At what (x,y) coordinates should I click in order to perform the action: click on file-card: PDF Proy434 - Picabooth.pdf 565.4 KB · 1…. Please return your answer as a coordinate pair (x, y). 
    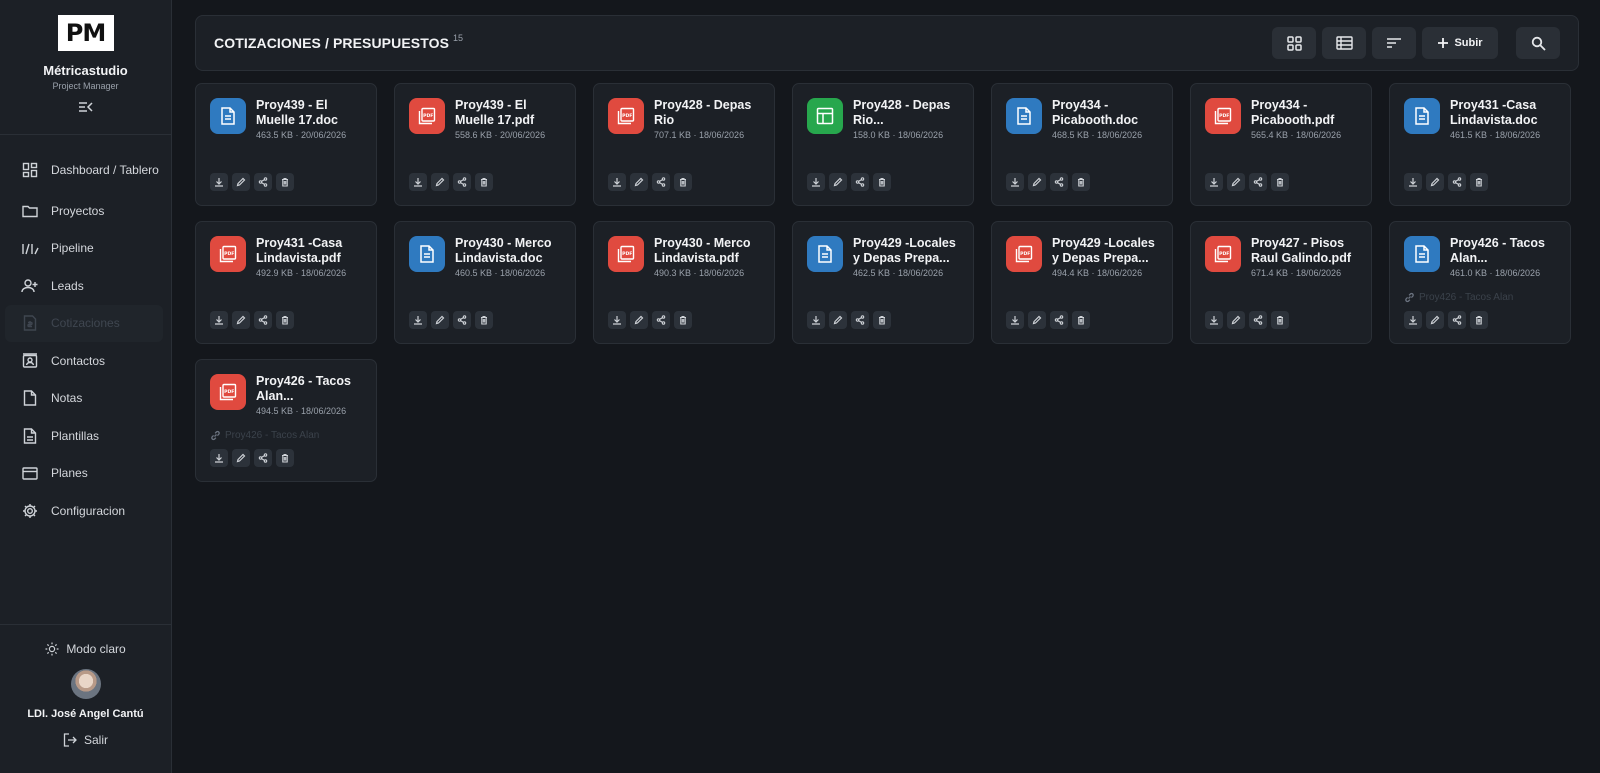
    Looking at the image, I should click on (1281, 144).